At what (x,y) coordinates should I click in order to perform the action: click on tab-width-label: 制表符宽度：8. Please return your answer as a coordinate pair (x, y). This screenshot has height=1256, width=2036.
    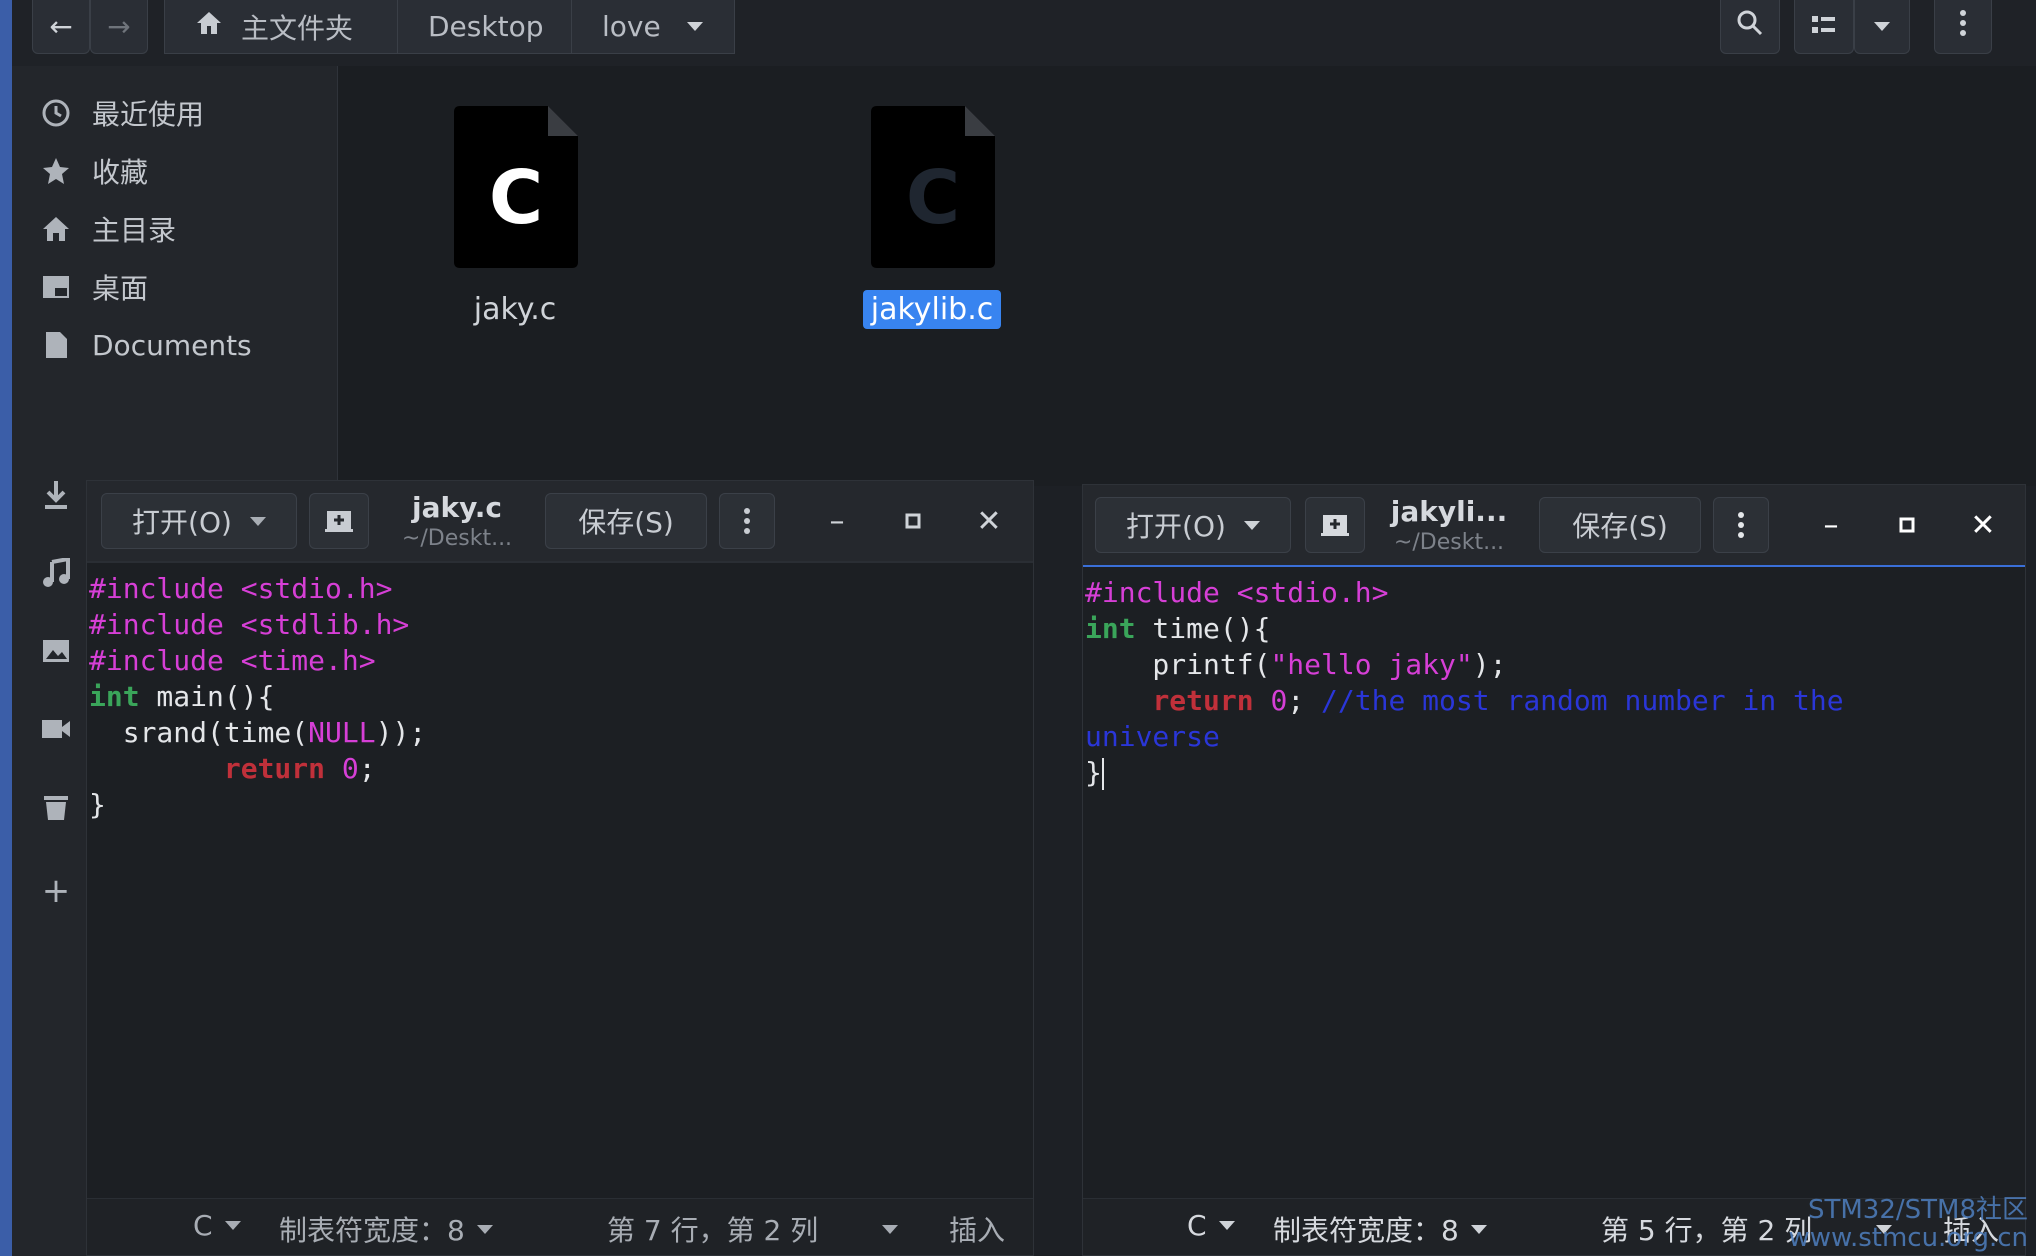
    Looking at the image, I should click on (372, 1230).